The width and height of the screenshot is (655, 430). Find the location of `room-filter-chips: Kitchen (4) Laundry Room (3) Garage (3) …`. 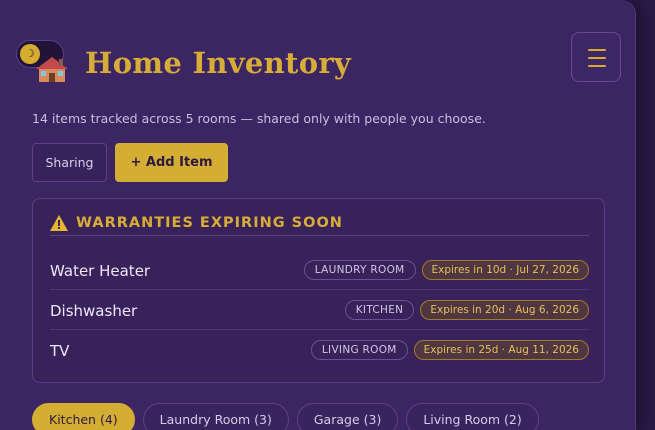

room-filter-chips: Kitchen (4) Laundry Room (3) Garage (3) … is located at coordinates (285, 416).